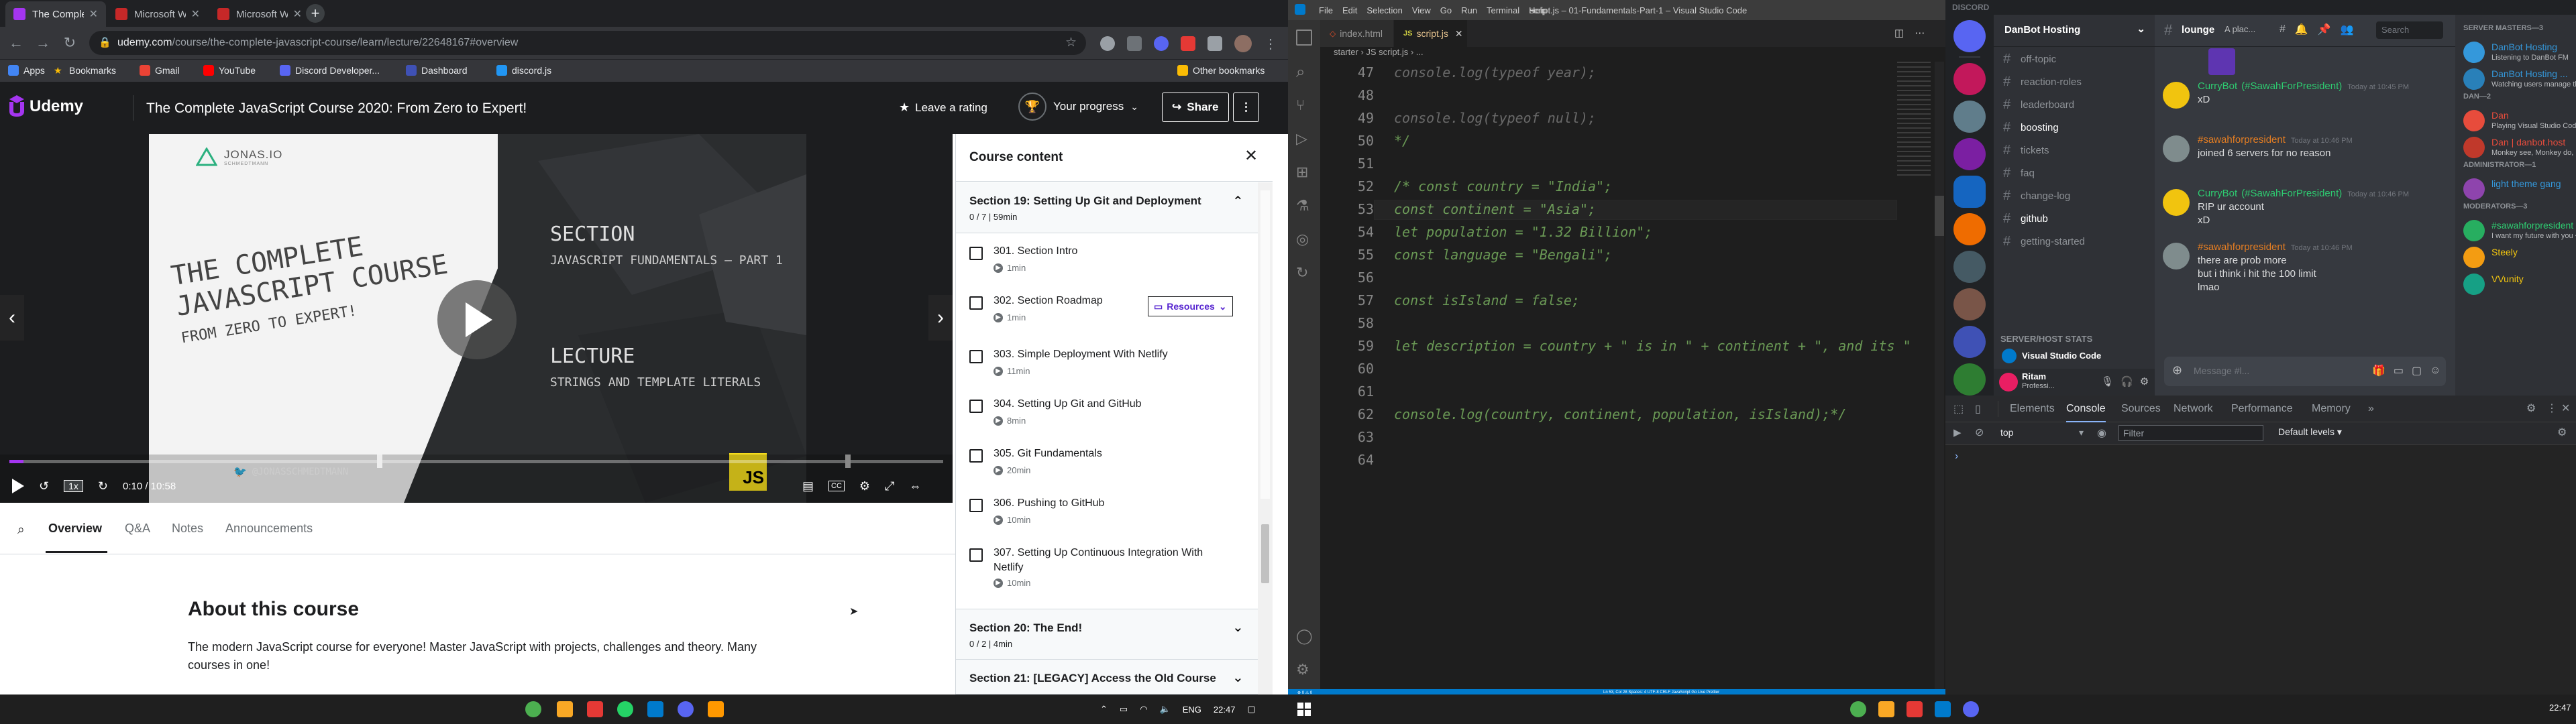  I want to click on battery-icon: ▭, so click(1124, 710).